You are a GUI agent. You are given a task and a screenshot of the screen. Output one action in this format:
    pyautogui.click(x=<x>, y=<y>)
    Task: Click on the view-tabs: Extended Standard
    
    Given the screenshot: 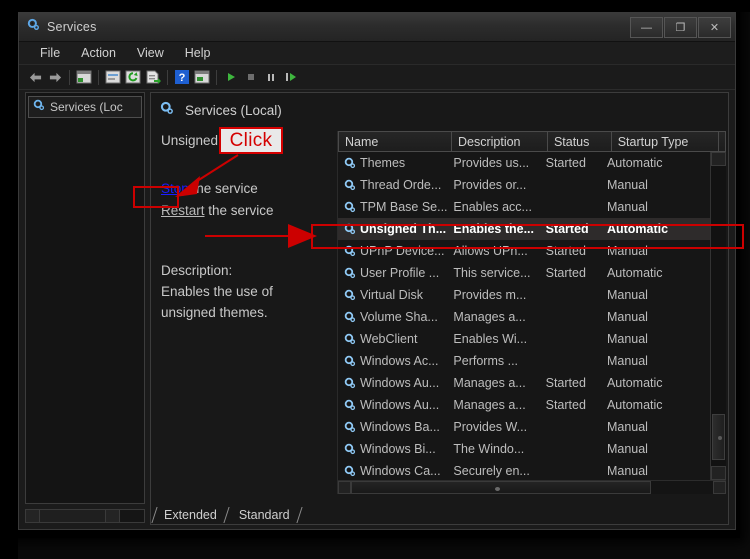 What is the action you would take?
    pyautogui.click(x=227, y=513)
    